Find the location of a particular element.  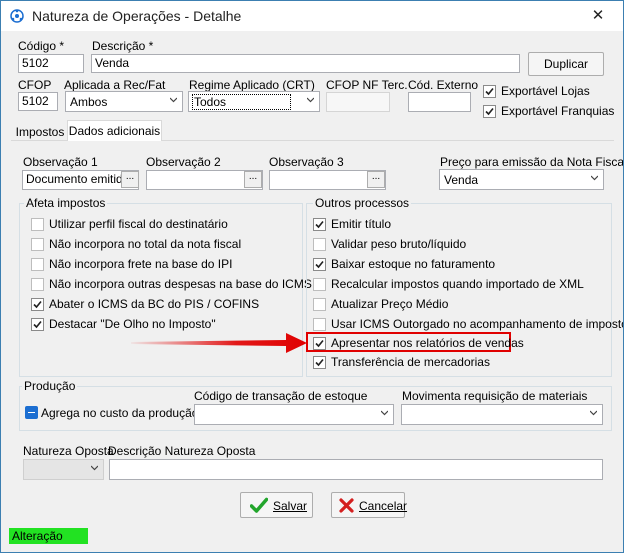

codigo-label: Código * is located at coordinates (41, 46).